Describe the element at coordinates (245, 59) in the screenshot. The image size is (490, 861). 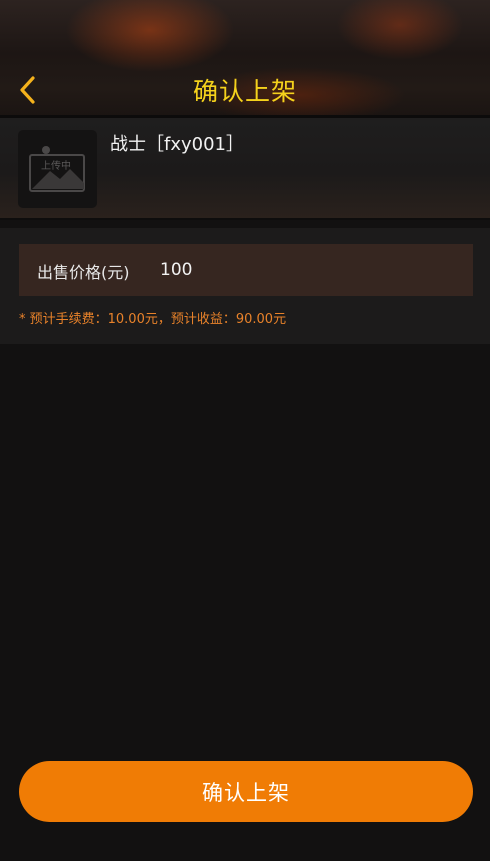
I see `header-banner: 确认上架` at that location.